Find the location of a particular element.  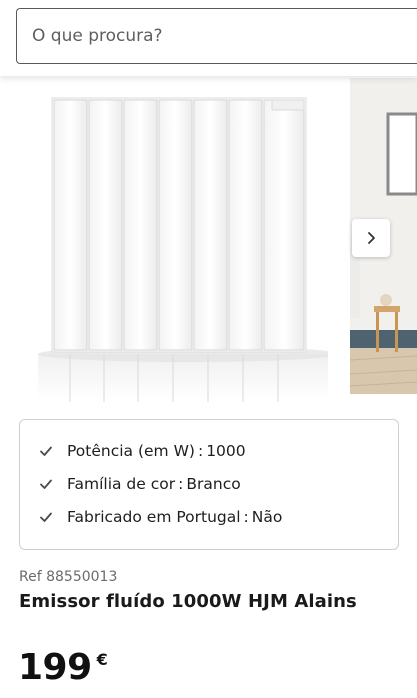

search-header: O que procura? is located at coordinates (208, 38).